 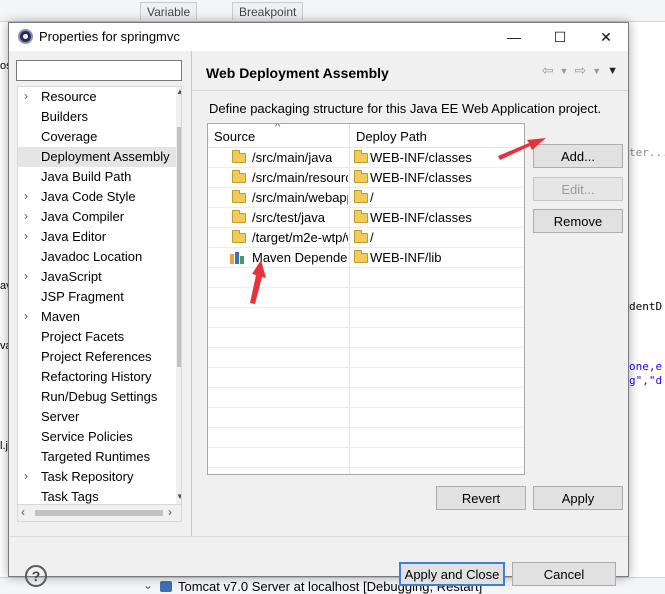 What do you see at coordinates (97, 217) in the screenshot?
I see `tree-item: › Java Compiler` at bounding box center [97, 217].